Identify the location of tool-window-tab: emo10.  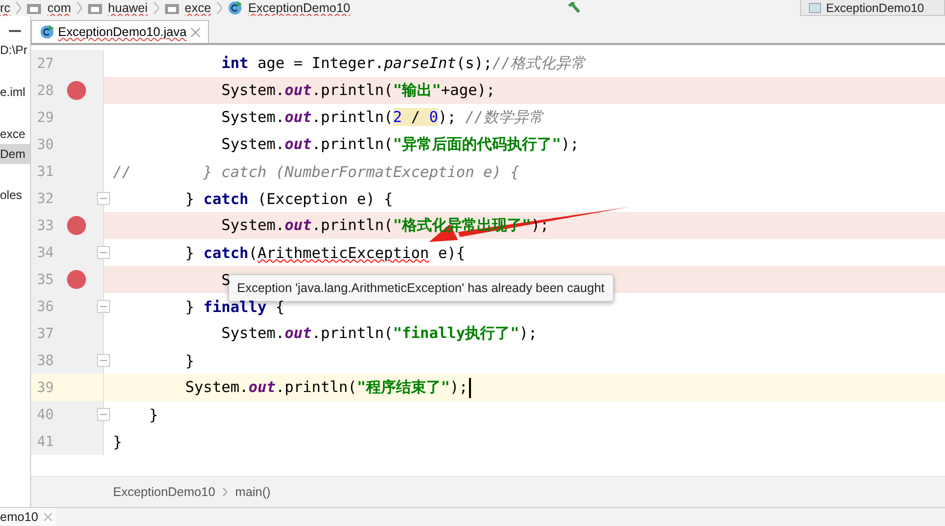
(28, 517).